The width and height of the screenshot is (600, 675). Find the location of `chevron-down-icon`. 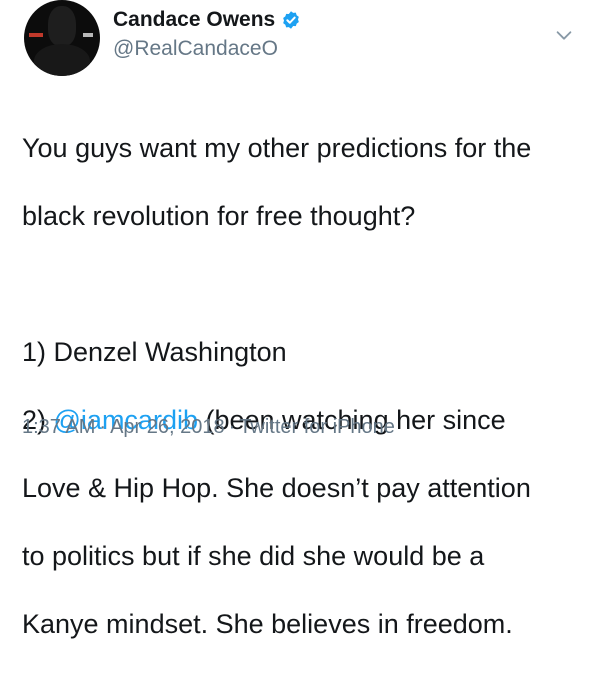

chevron-down-icon is located at coordinates (564, 35).